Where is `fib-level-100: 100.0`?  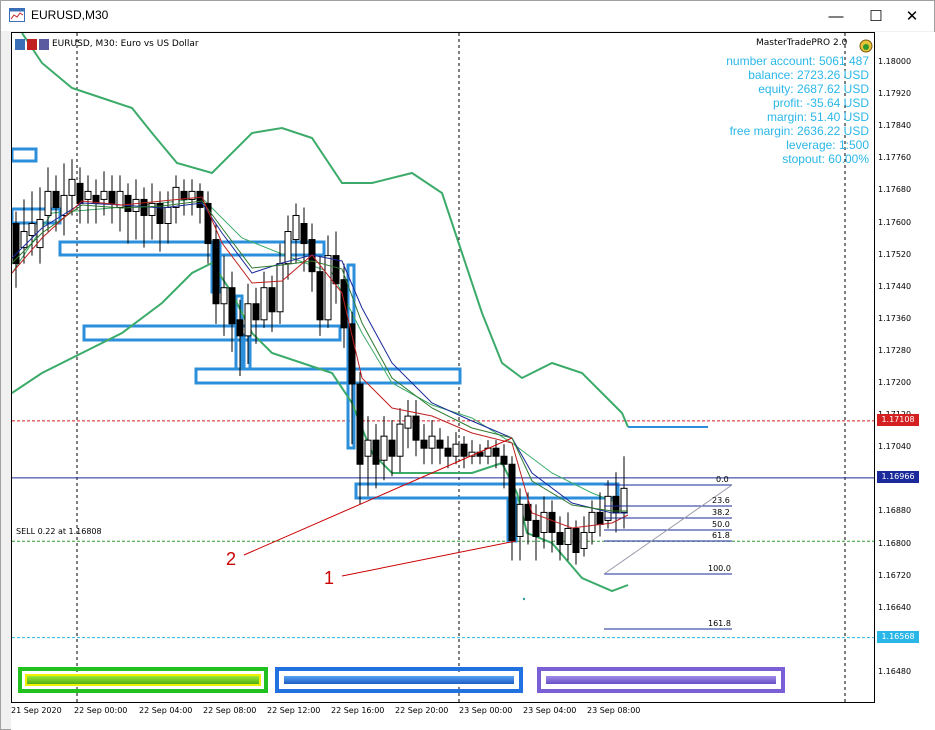
fib-level-100: 100.0 is located at coordinates (719, 568).